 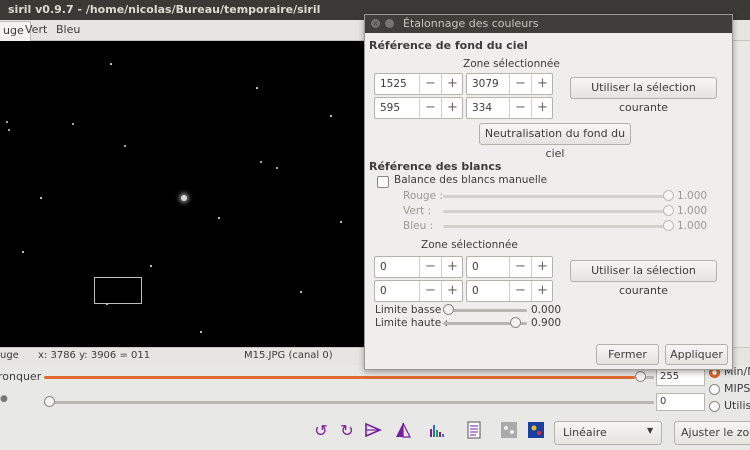 I want to click on apply-button: Appliquer, so click(x=696, y=354).